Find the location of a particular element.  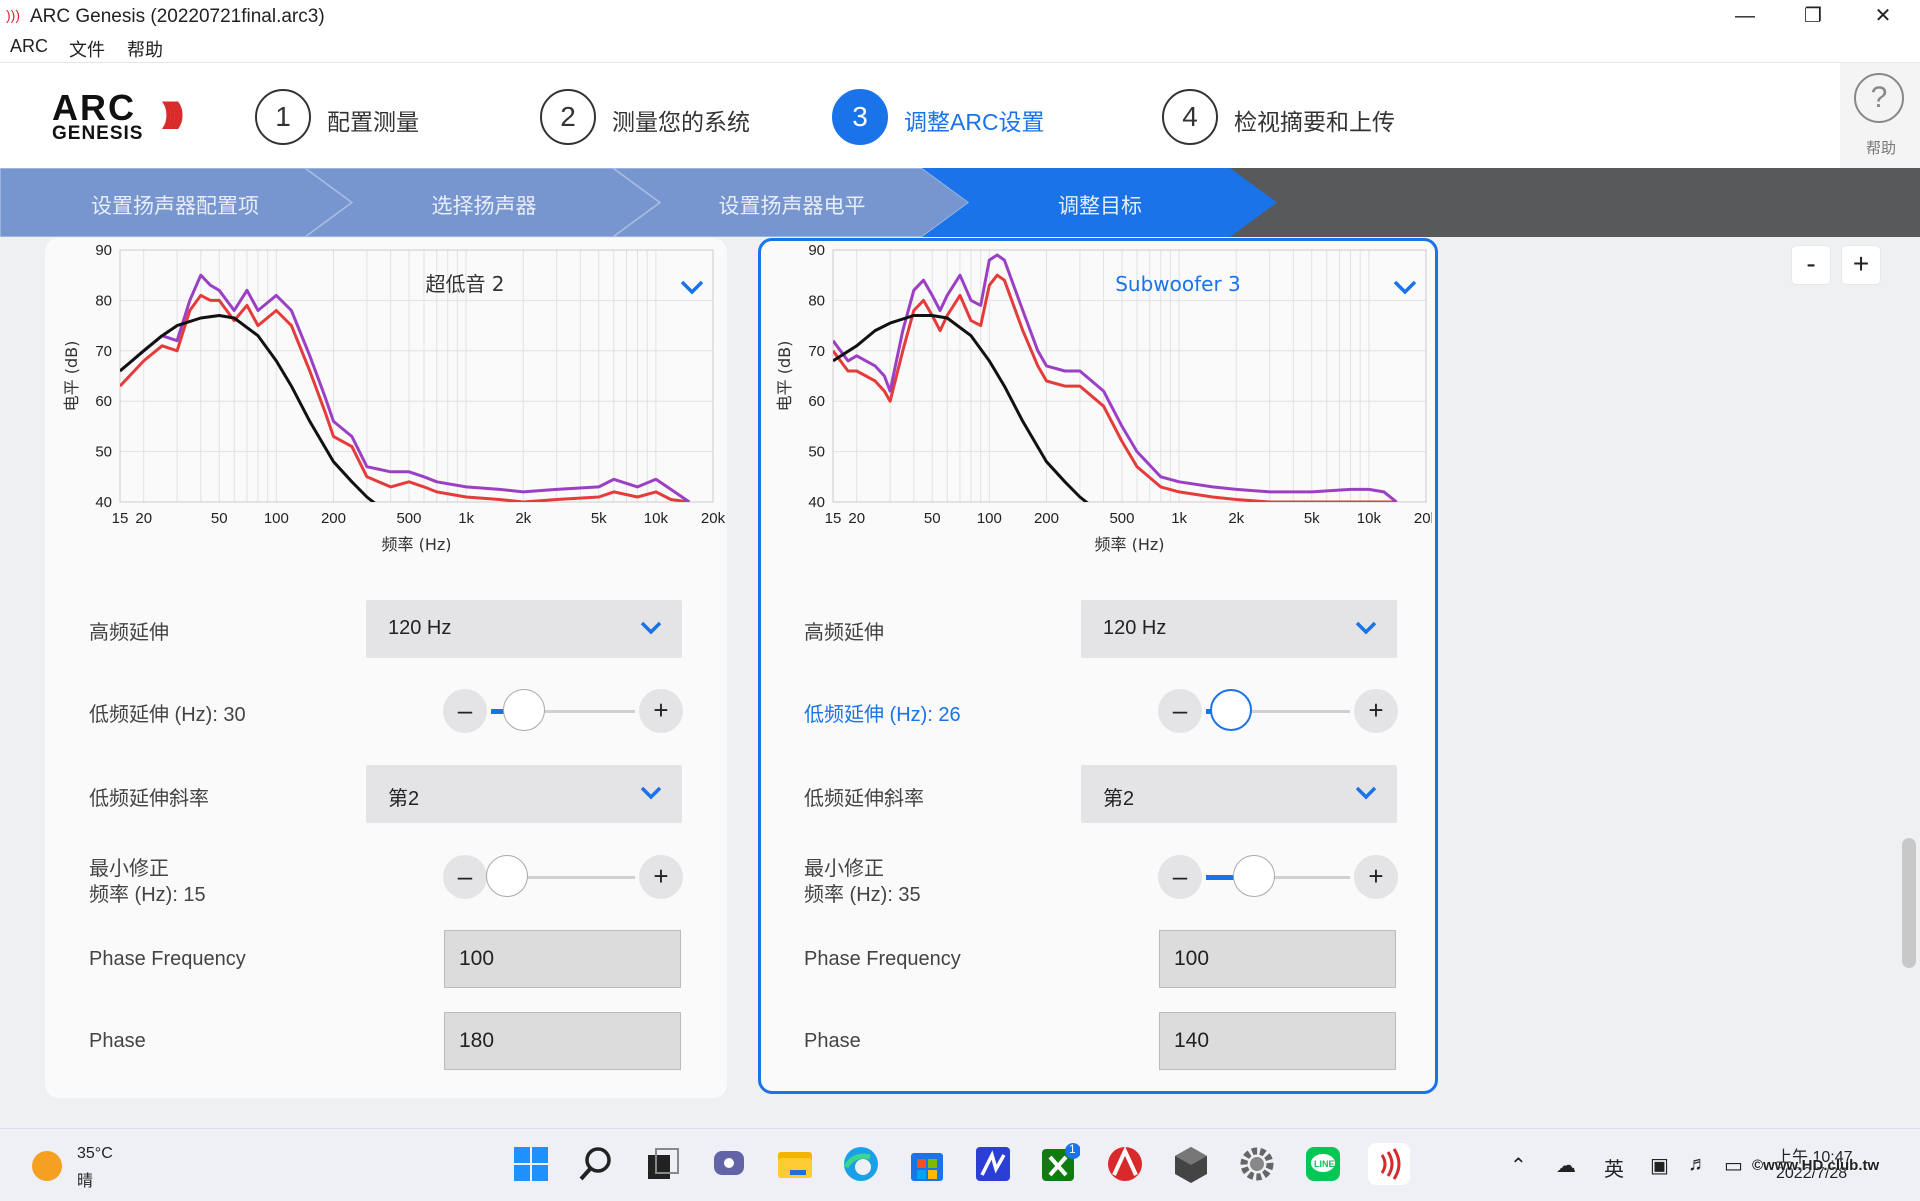

menu-arc: ARC is located at coordinates (29, 46).